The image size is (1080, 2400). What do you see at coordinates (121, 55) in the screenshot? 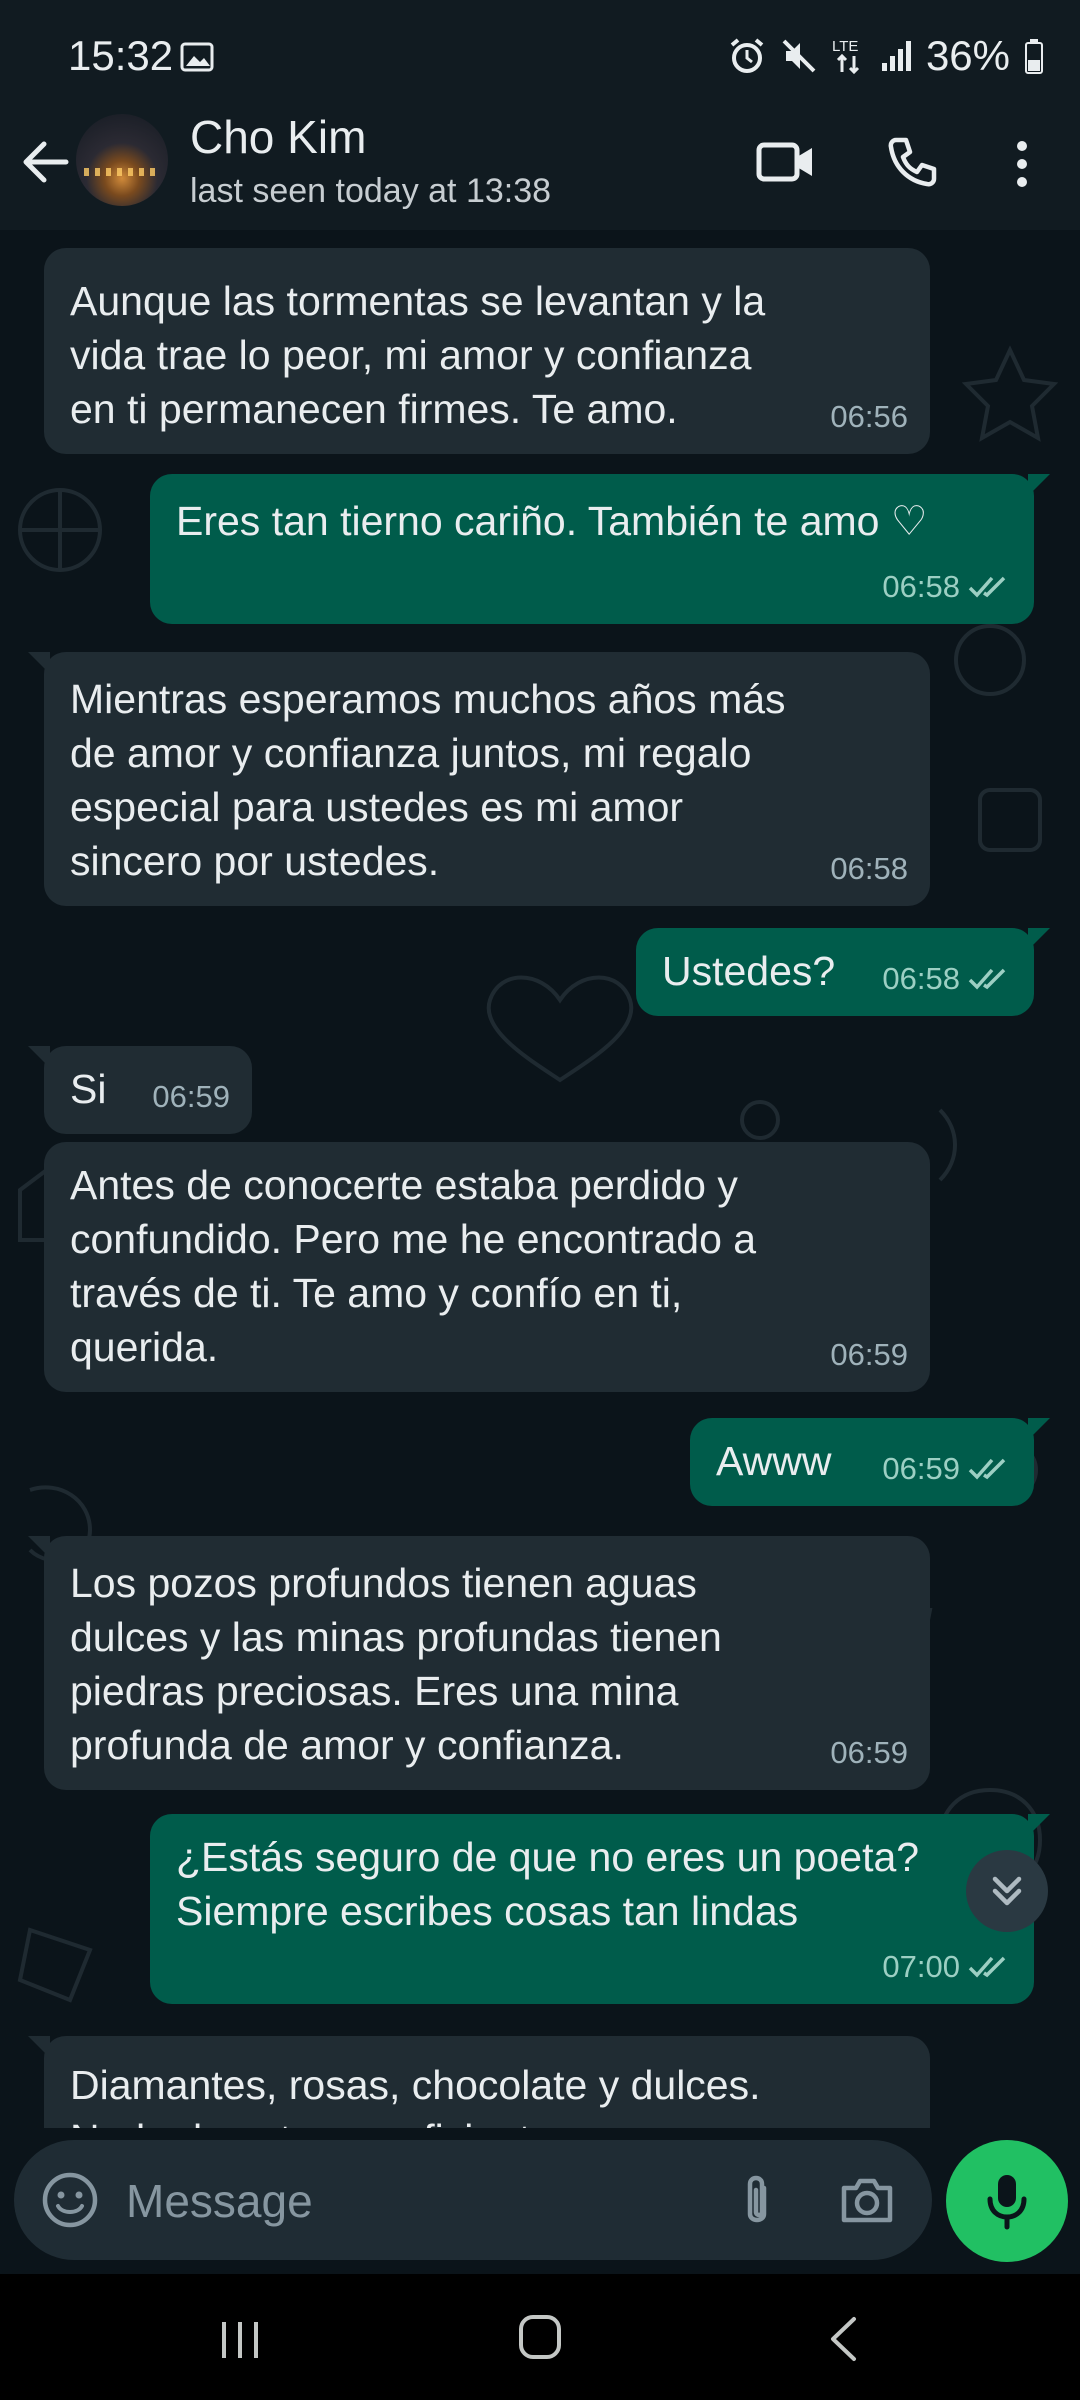
I see `status-time: 15:32` at bounding box center [121, 55].